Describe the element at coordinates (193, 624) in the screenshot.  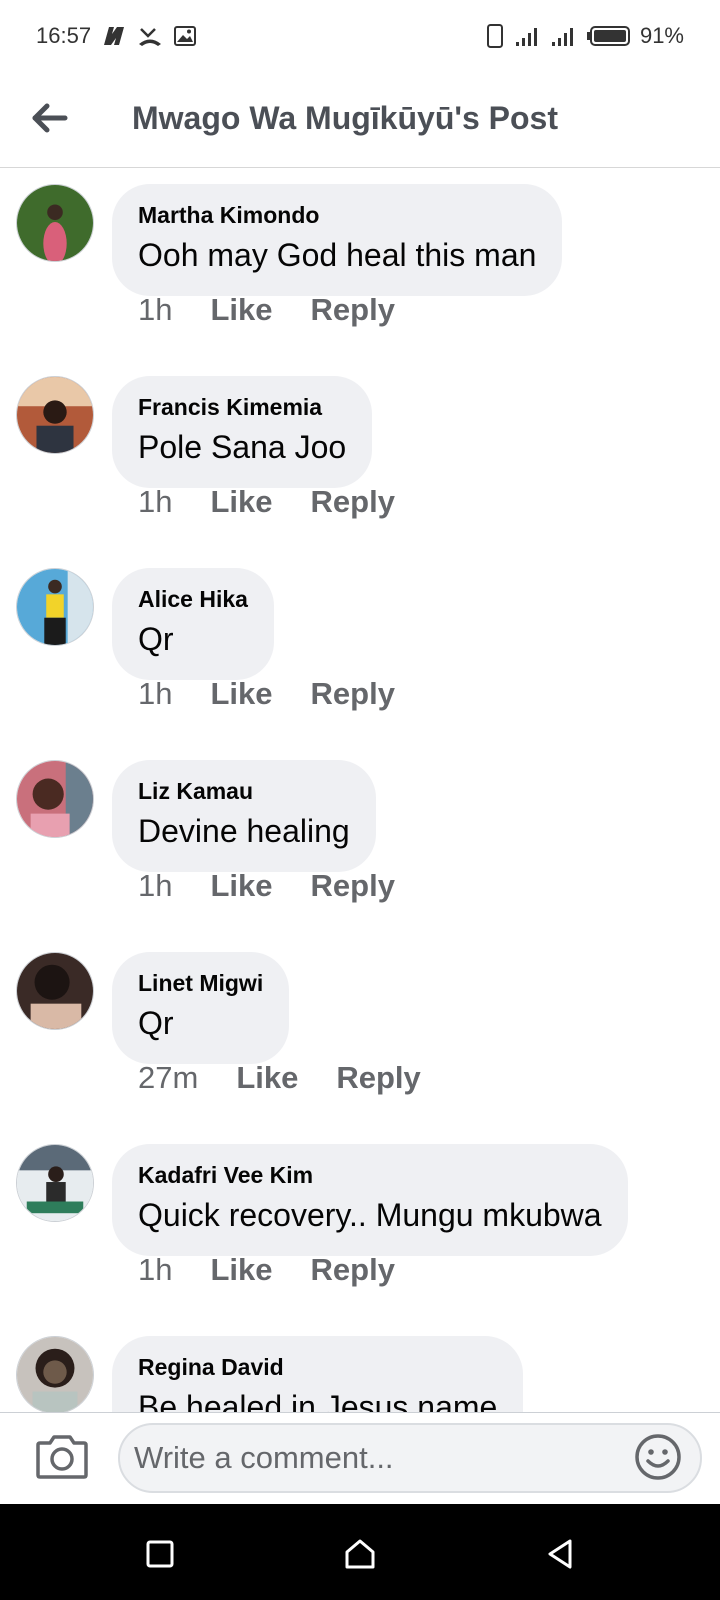
I see `comment-bubble: Alice Hika Qr` at that location.